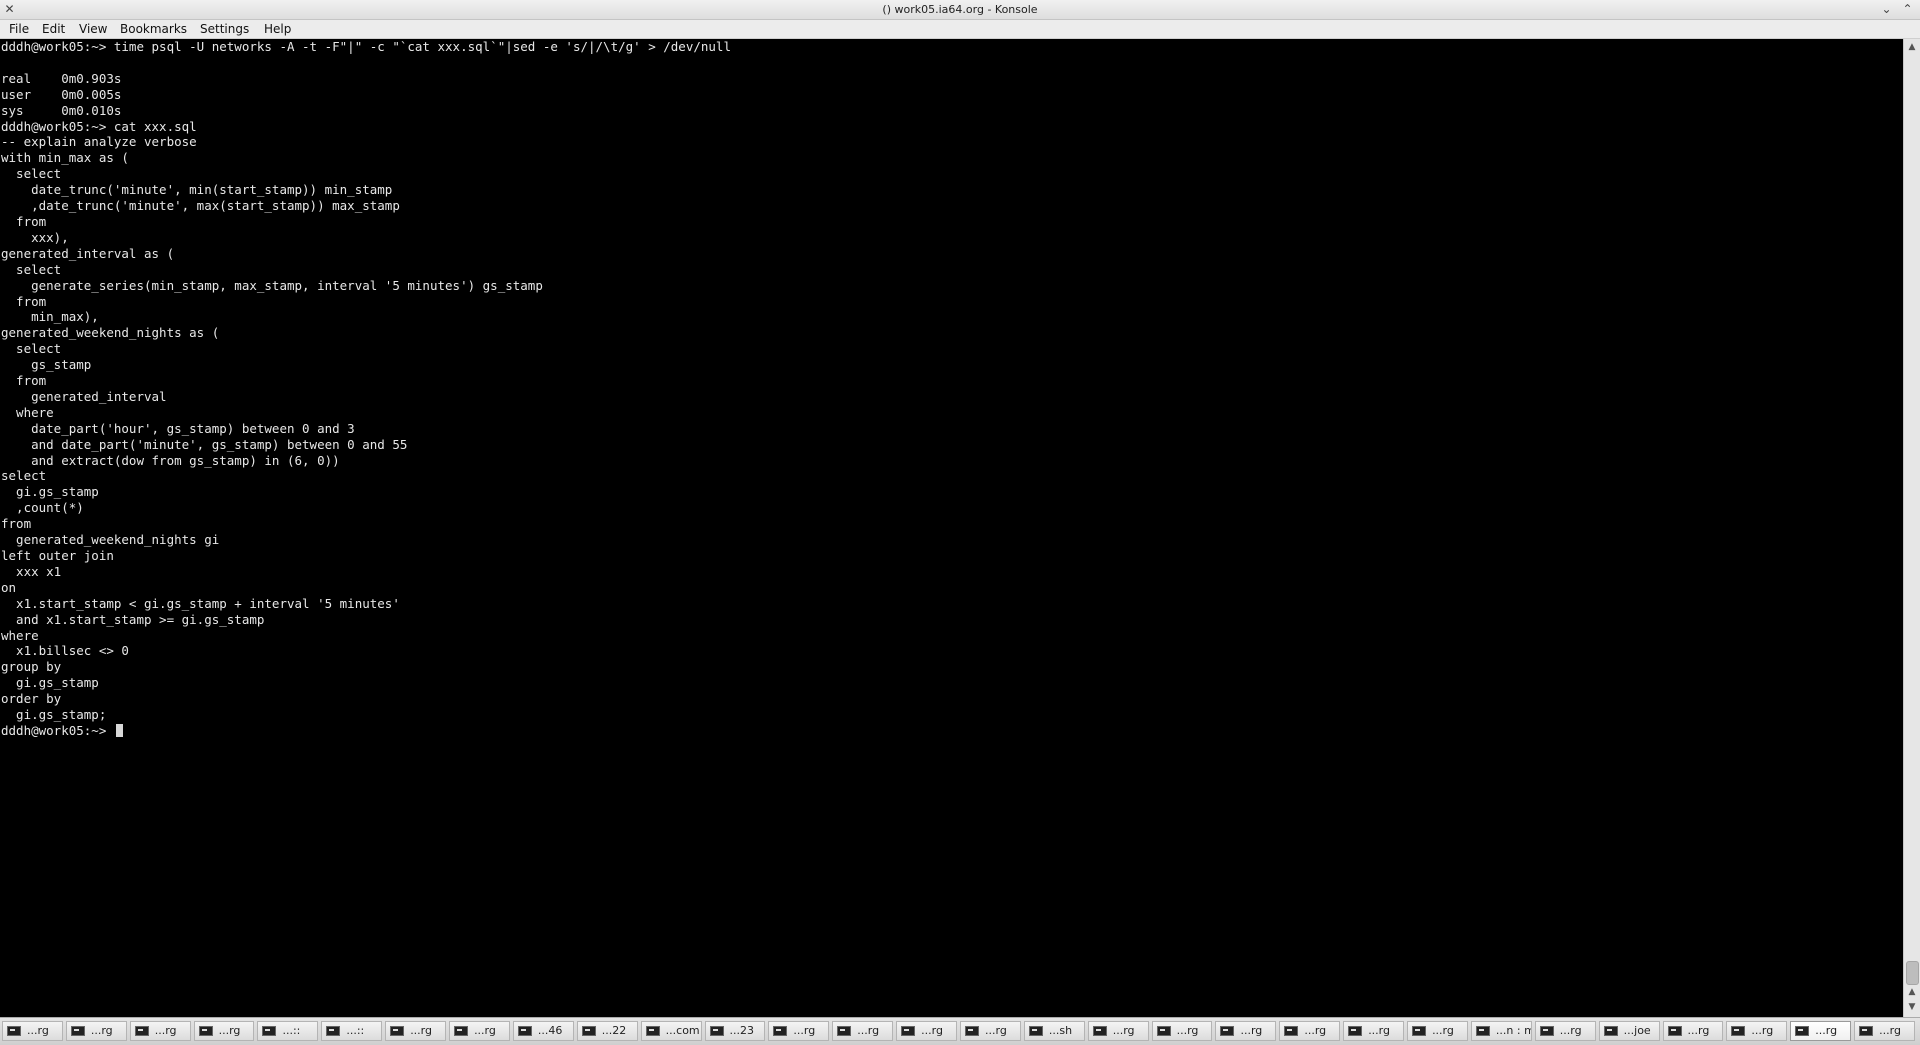 This screenshot has height=1045, width=1920. I want to click on menu-view: View, so click(93, 29).